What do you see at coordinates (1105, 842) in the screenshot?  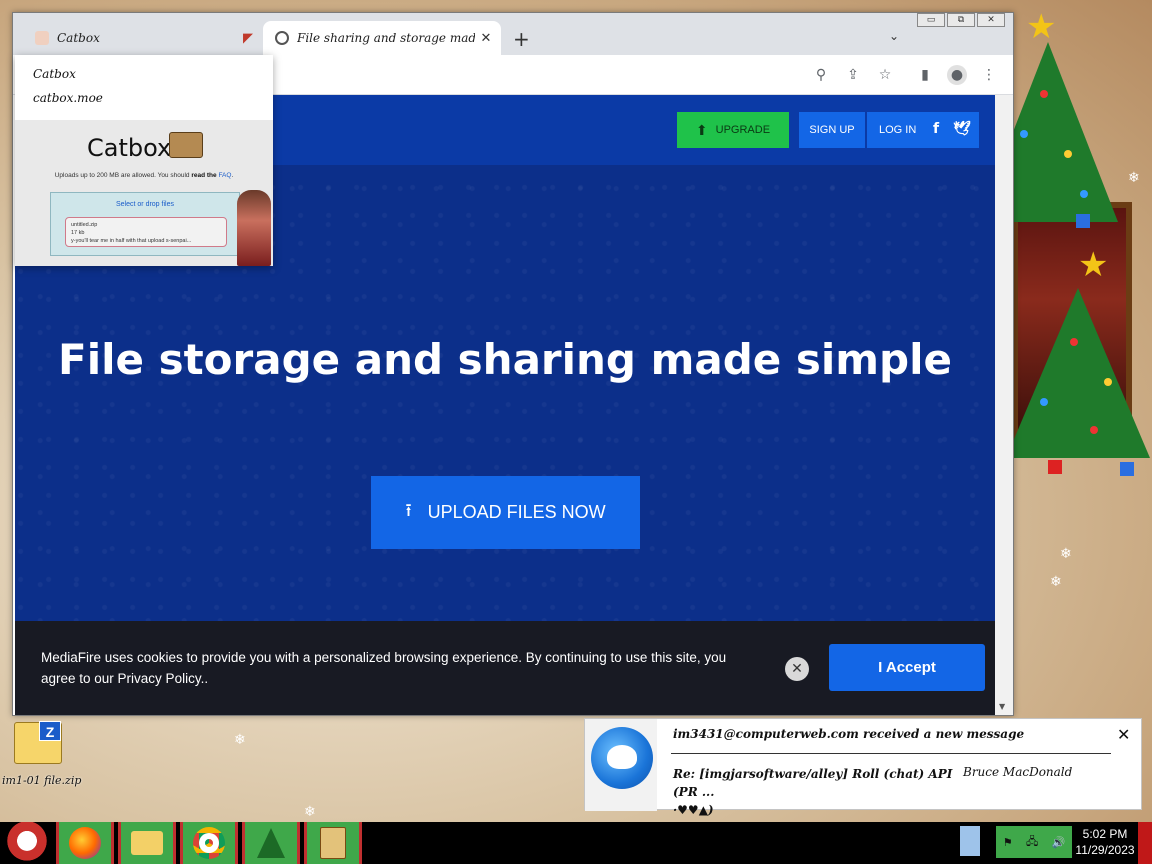 I see `taskbar-clock: 5:02 PM 11/29/2023` at bounding box center [1105, 842].